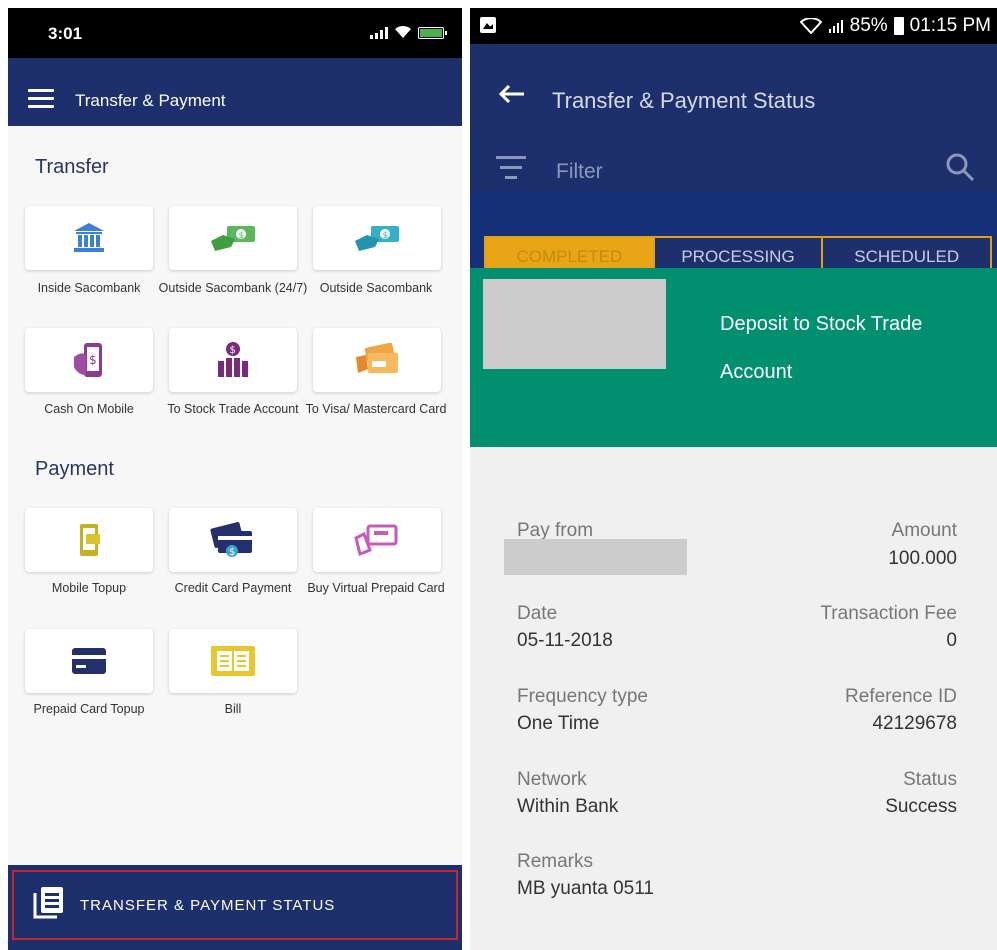 This screenshot has height=950, width=997. Describe the element at coordinates (868, 25) in the screenshot. I see `battery-percent: 85%` at that location.